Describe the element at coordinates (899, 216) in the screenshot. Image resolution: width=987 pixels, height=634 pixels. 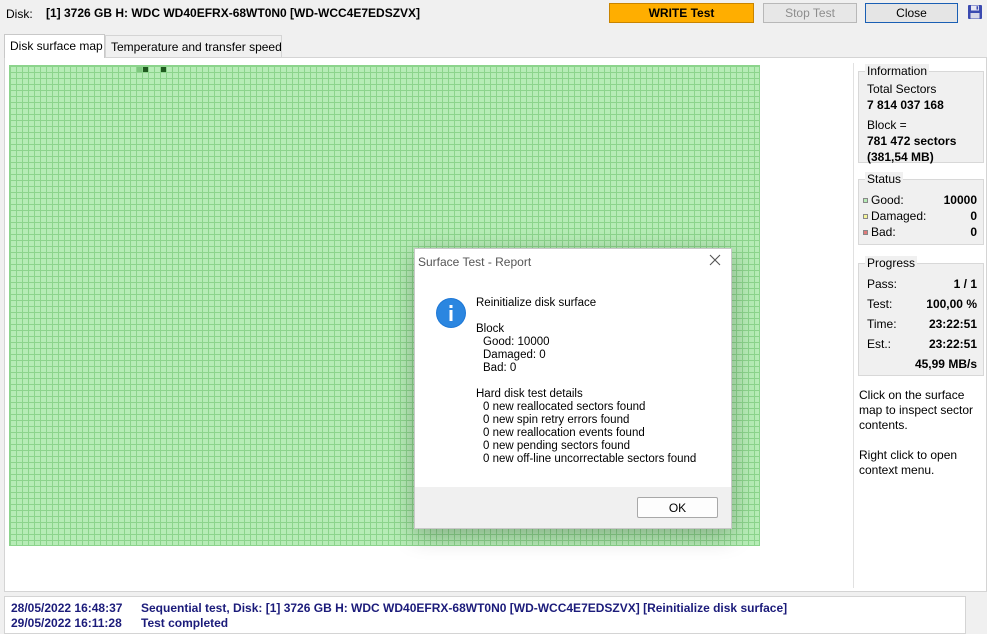
I see `status-damaged-label: Damaged:` at that location.